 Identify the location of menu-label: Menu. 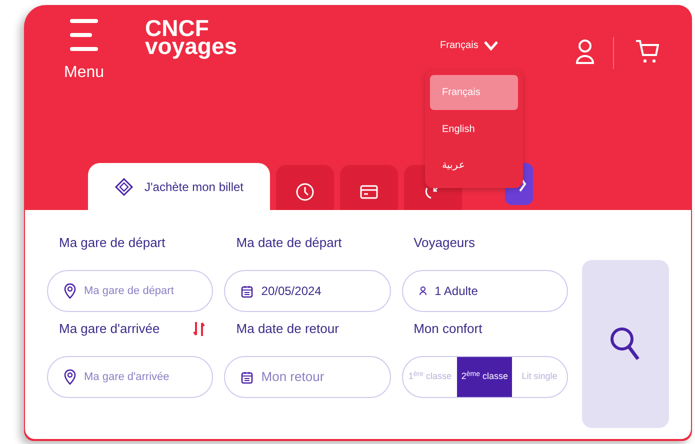
(84, 73).